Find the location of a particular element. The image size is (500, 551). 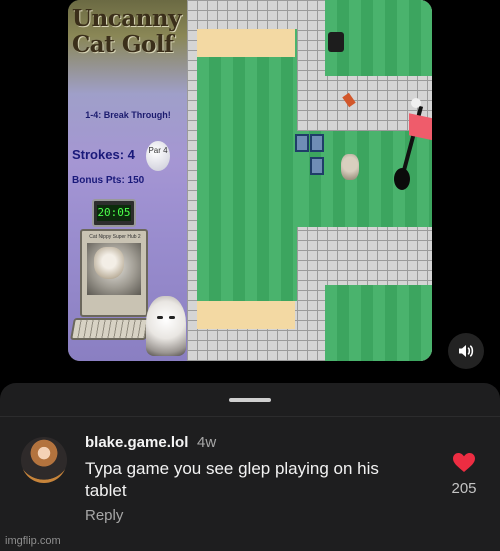

cat-sprite is located at coordinates (350, 167).